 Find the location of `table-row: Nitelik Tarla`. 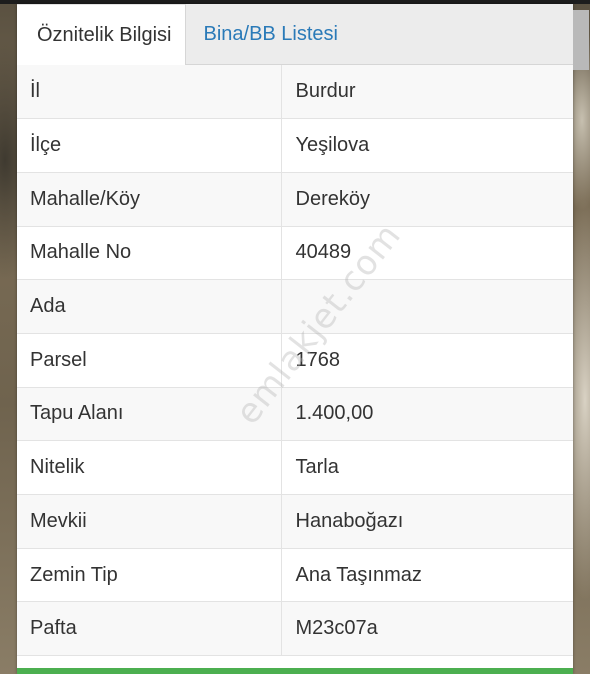

table-row: Nitelik Tarla is located at coordinates (295, 467).